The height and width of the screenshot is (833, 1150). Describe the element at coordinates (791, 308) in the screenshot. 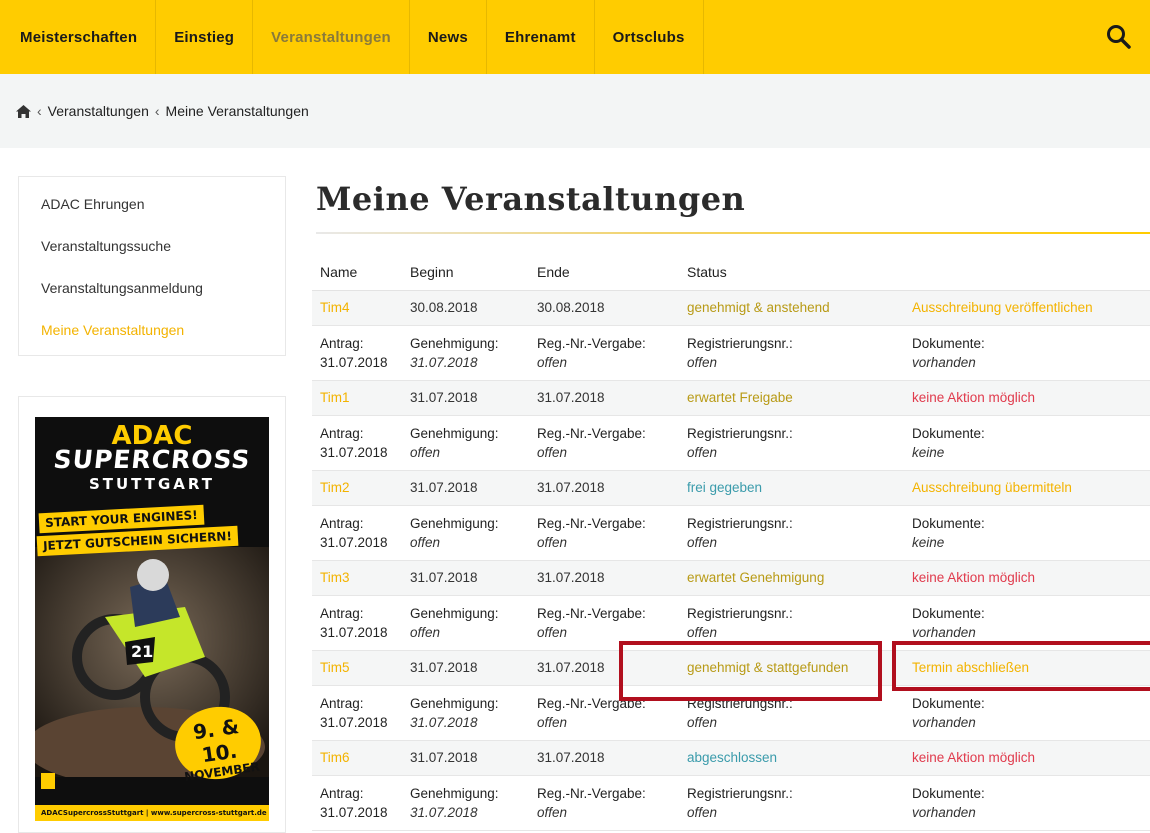

I see `event-status: genehmigt & anstehend` at that location.